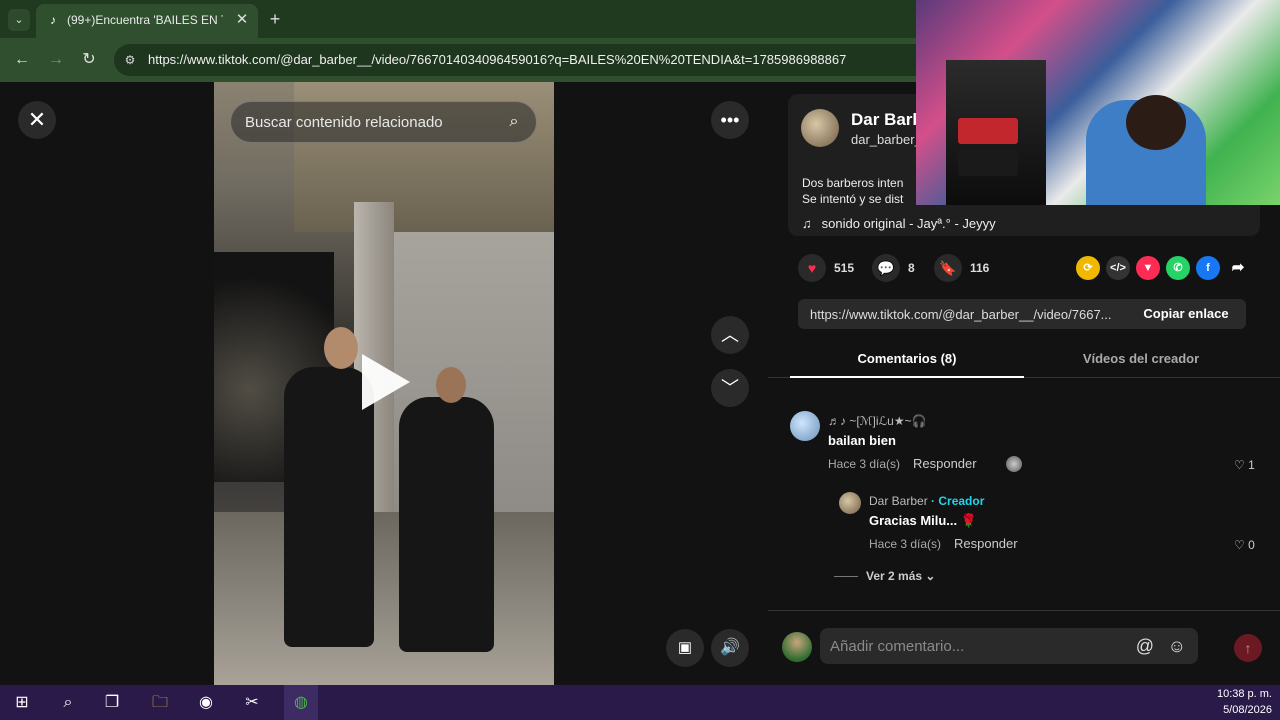 The image size is (1280, 720). What do you see at coordinates (877, 421) in the screenshot?
I see `comment-username: ♬♪ ~[ℳ]iℒu★~🎧` at bounding box center [877, 421].